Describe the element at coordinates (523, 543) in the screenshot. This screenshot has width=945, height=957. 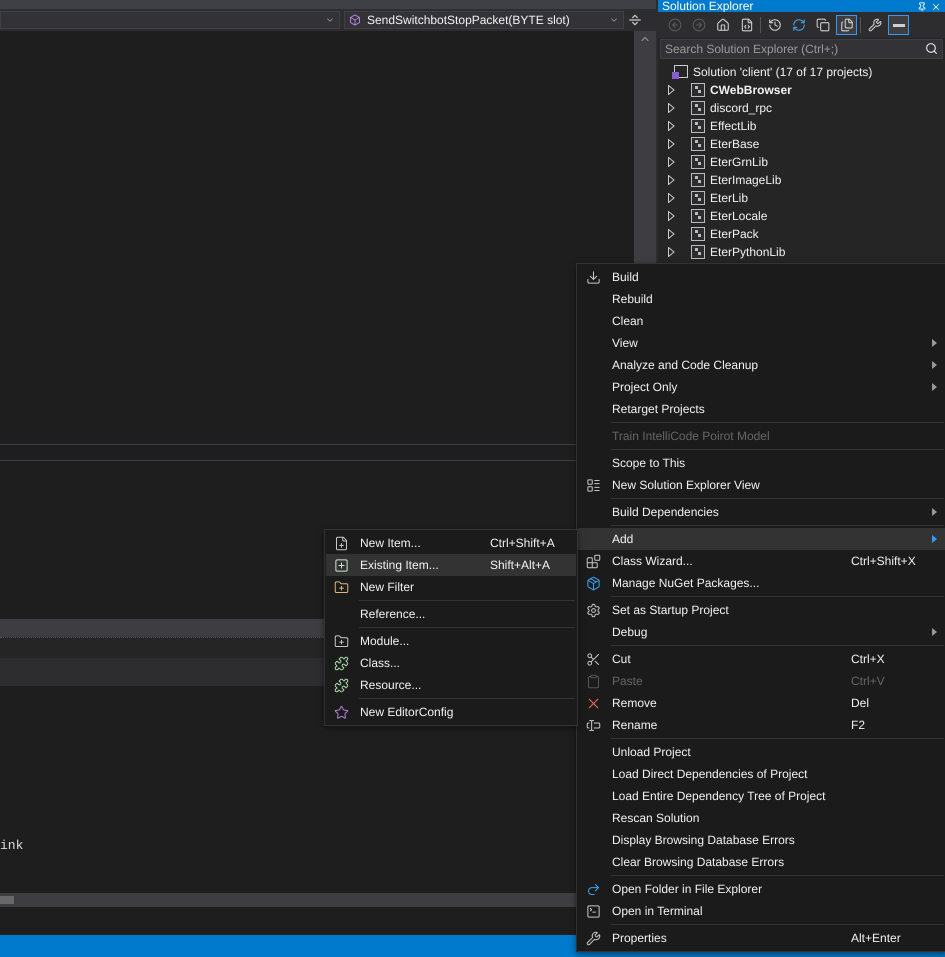
I see `shortcut-text: Ctrl+Shift+A` at that location.